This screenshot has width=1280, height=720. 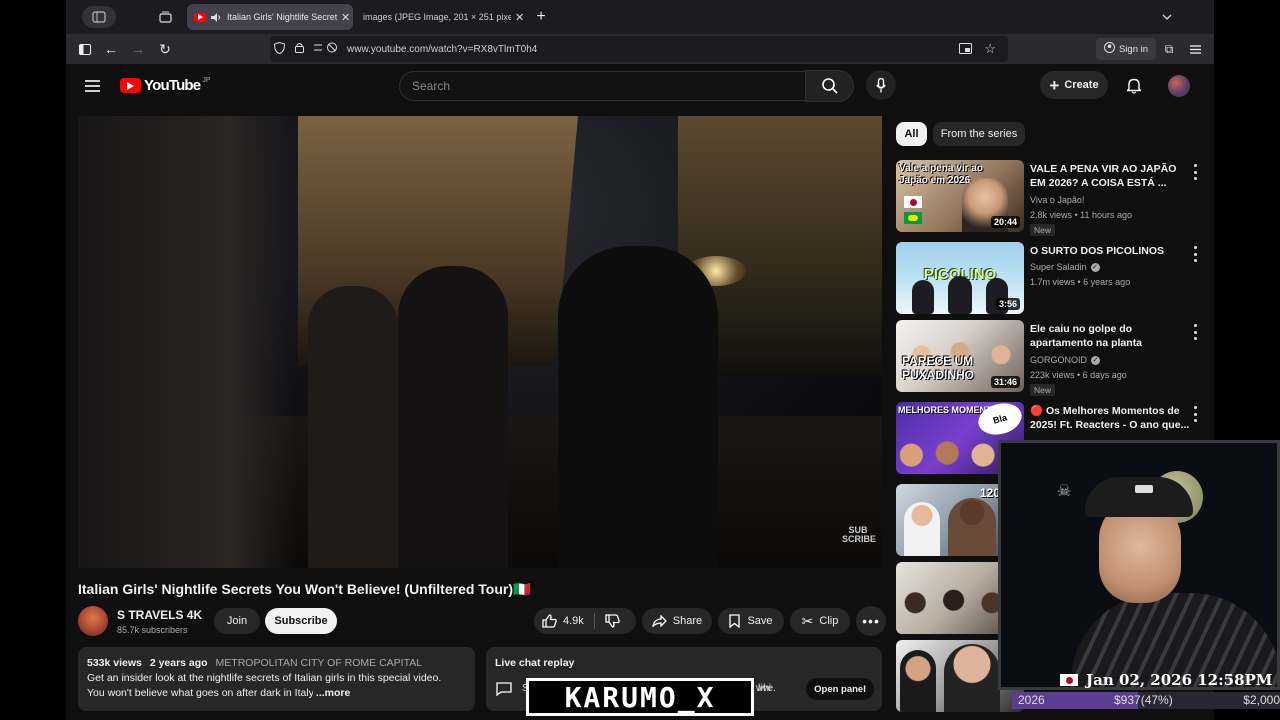 I want to click on more-horizontal-icon: •••, so click(x=871, y=621).